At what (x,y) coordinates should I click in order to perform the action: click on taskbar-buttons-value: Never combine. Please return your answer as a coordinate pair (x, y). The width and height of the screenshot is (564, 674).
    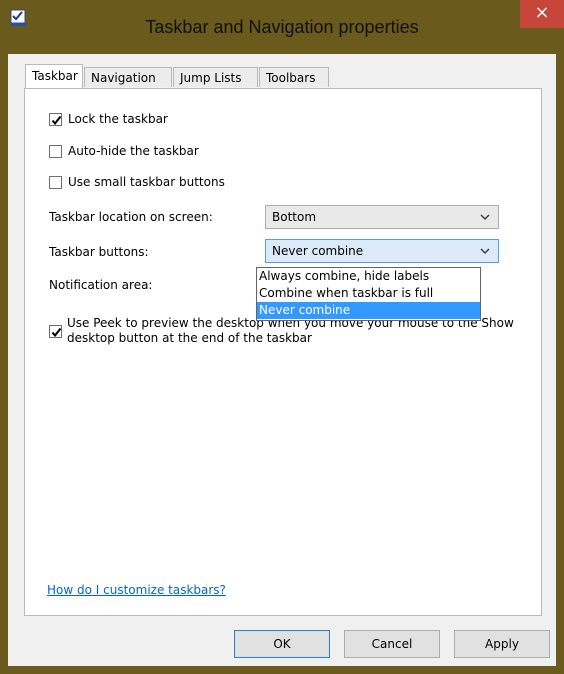
    Looking at the image, I should click on (318, 251).